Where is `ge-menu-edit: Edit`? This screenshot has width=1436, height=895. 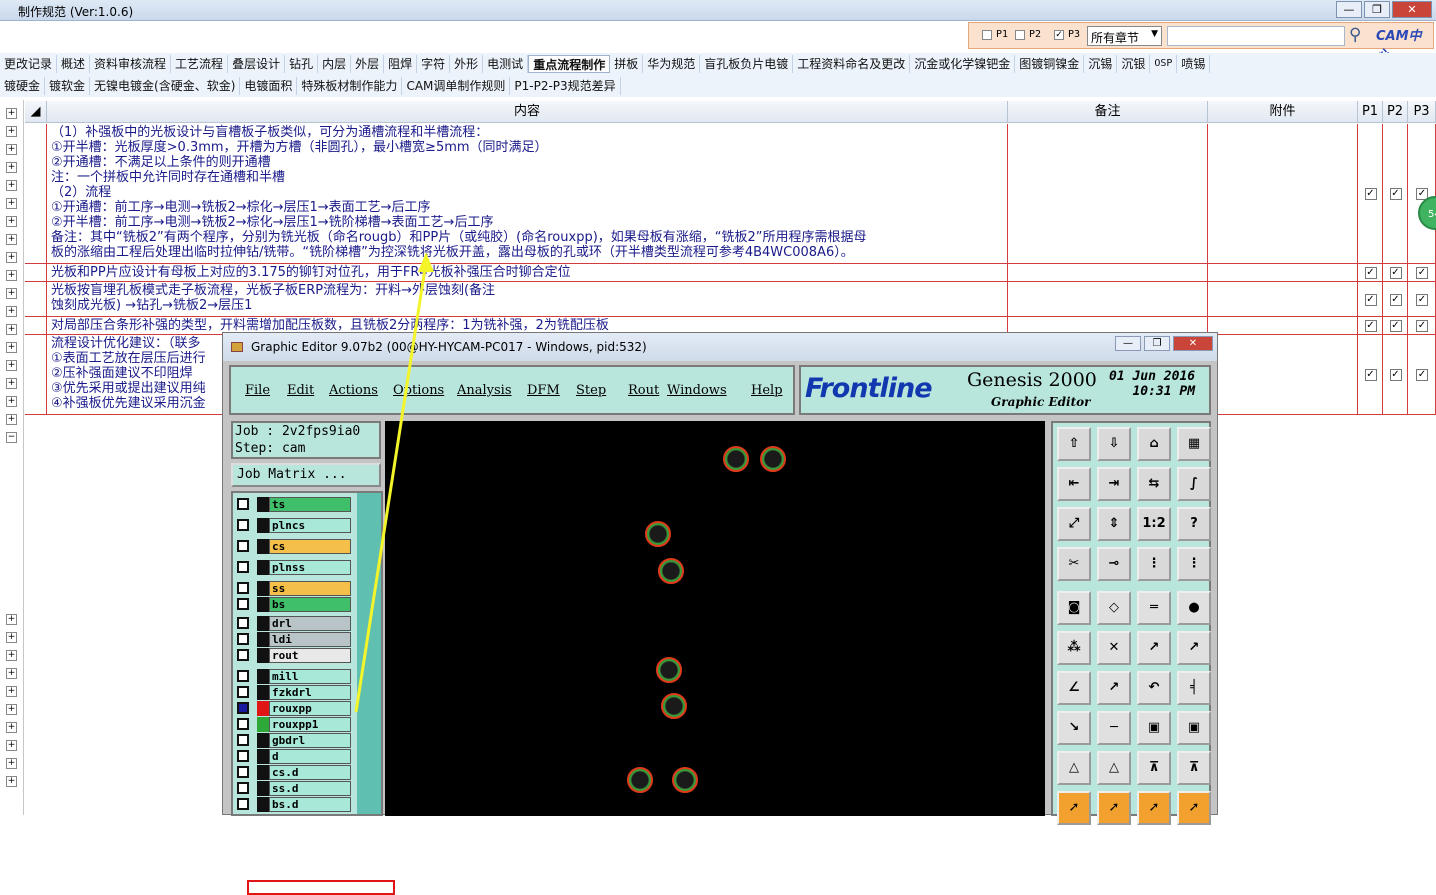 ge-menu-edit: Edit is located at coordinates (300, 390).